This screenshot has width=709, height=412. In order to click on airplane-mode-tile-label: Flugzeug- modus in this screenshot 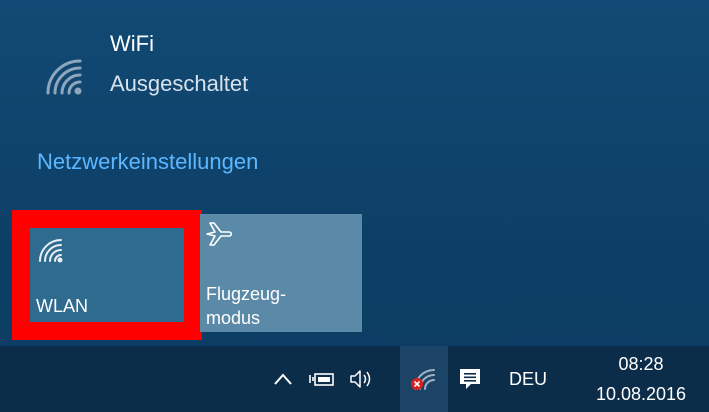, I will do `click(246, 306)`.